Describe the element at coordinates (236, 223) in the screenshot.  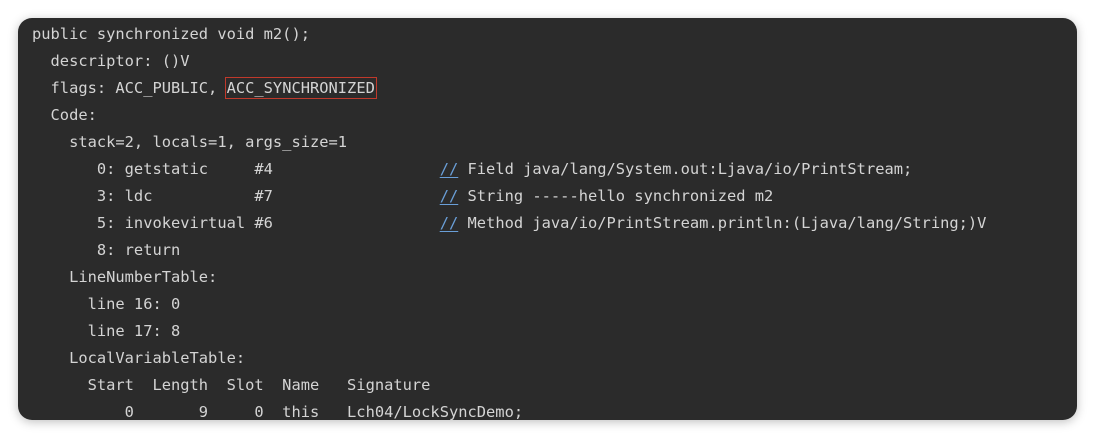
I see `instruction-text: 5: invokevirtual #6` at that location.